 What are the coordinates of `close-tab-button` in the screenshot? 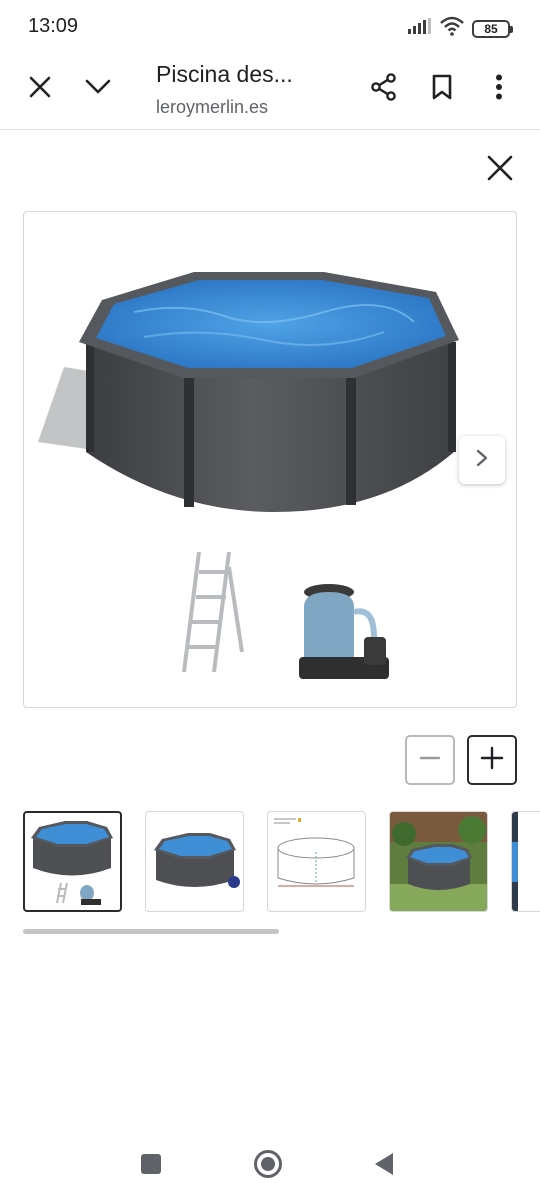 It's located at (40, 89).